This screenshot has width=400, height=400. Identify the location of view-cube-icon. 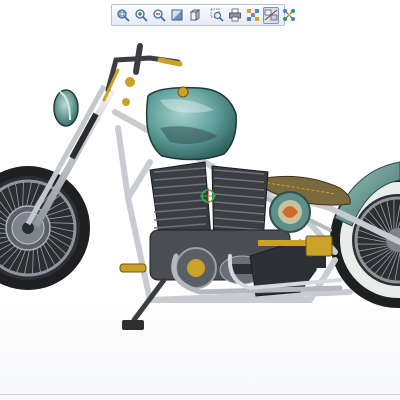
(195, 15).